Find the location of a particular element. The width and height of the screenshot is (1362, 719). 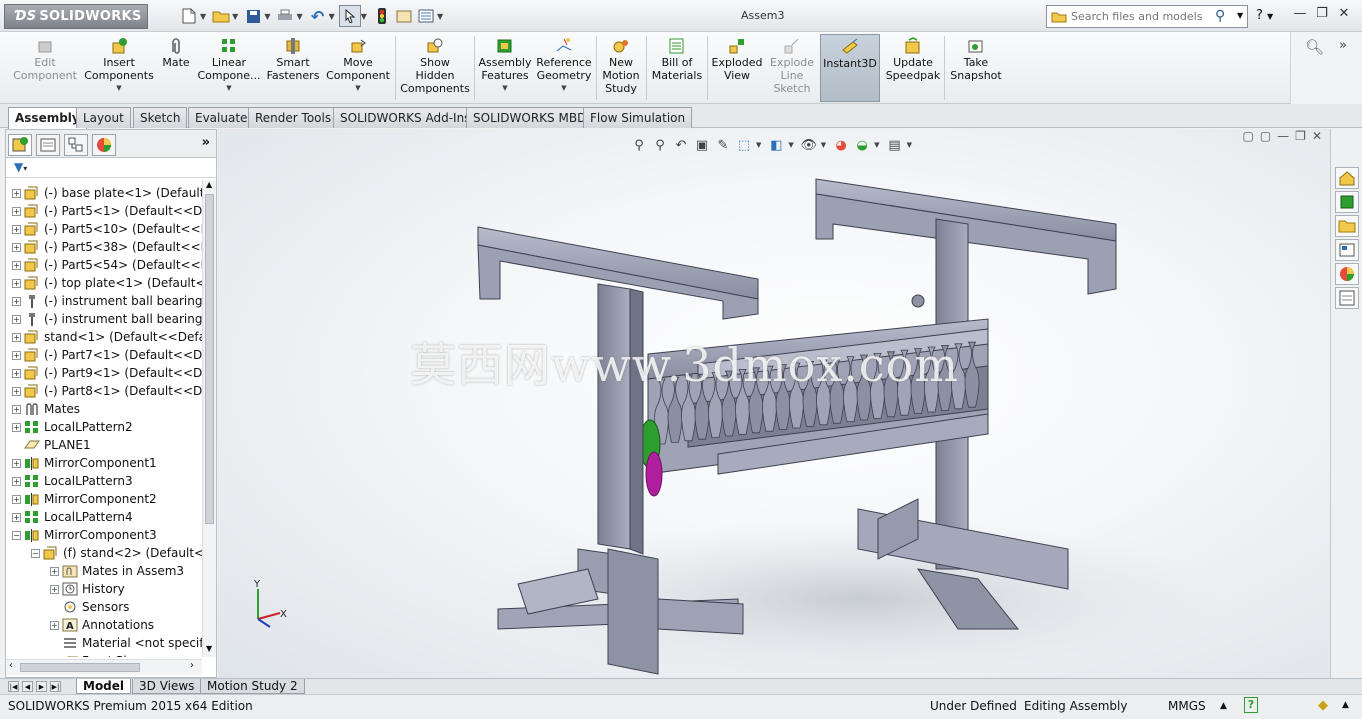

search-input is located at coordinates (1146, 16).